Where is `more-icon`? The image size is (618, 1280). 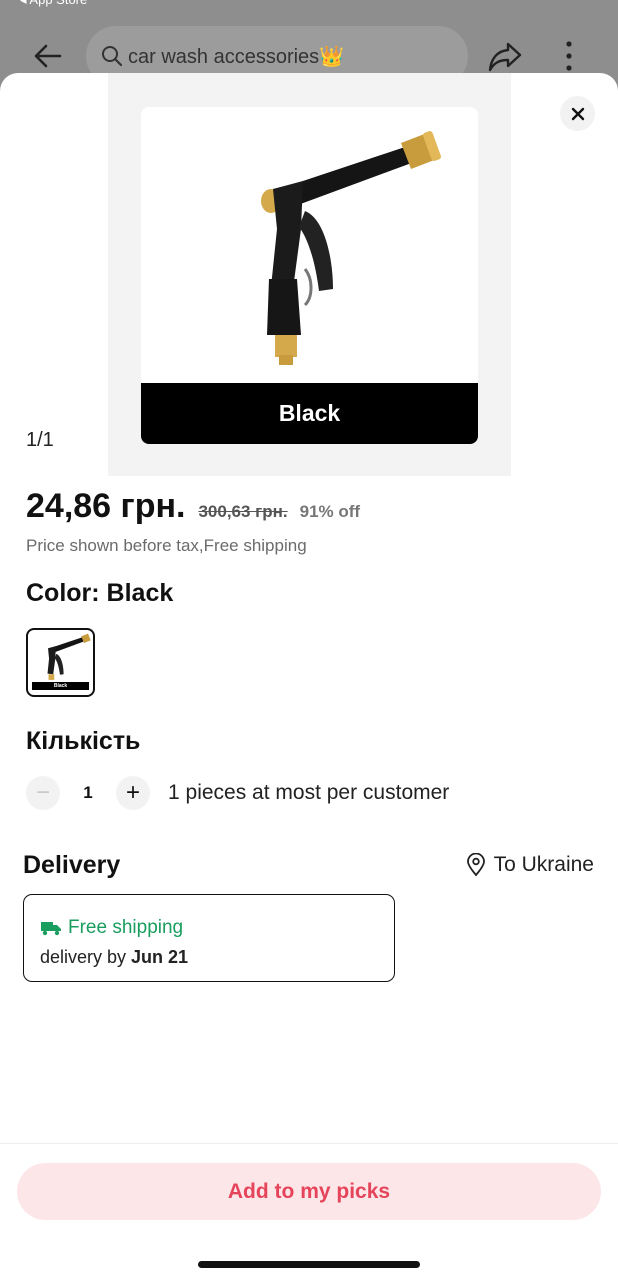 more-icon is located at coordinates (569, 56).